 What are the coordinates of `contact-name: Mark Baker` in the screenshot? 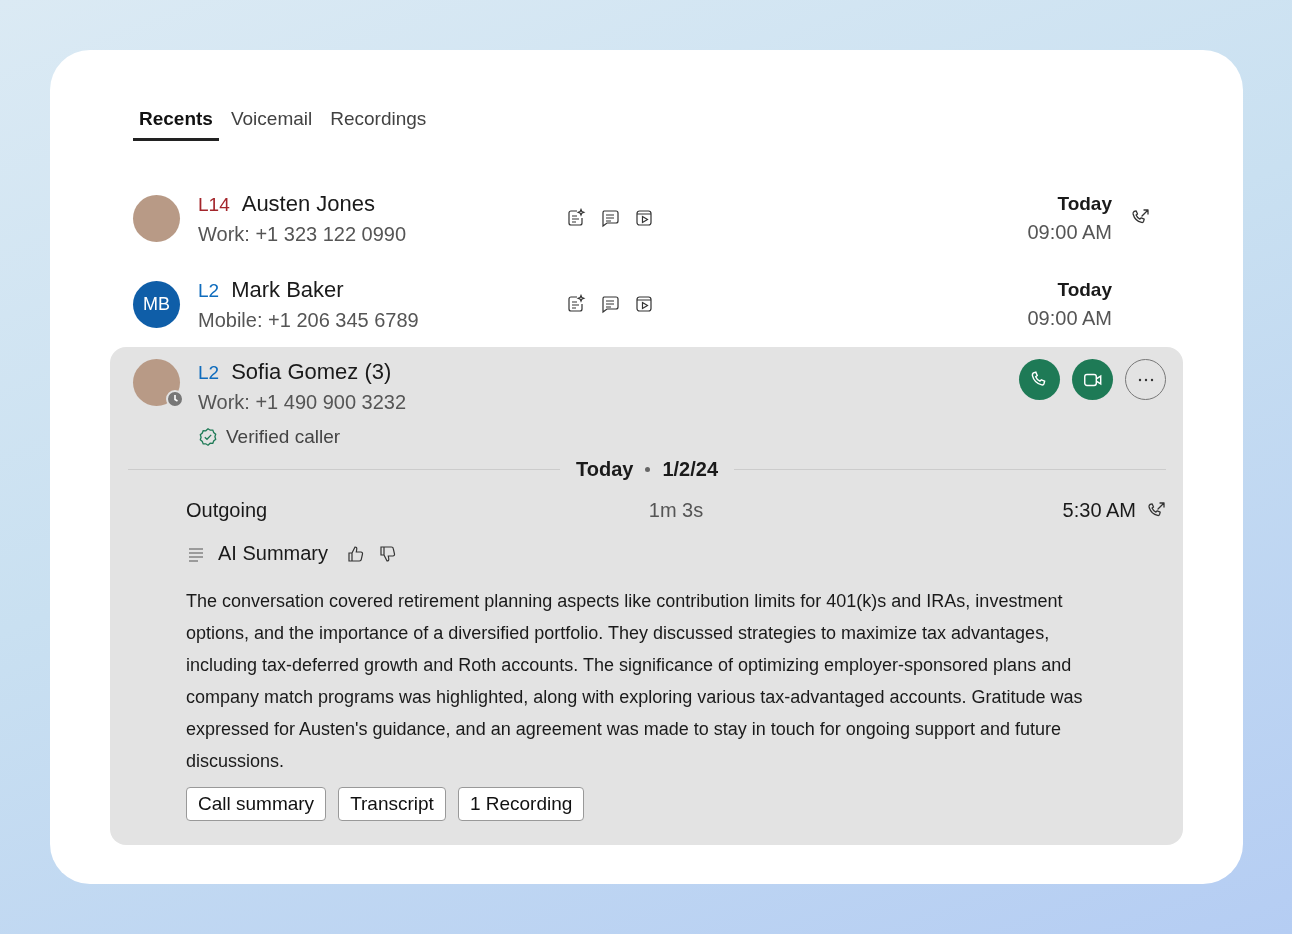 It's located at (287, 289).